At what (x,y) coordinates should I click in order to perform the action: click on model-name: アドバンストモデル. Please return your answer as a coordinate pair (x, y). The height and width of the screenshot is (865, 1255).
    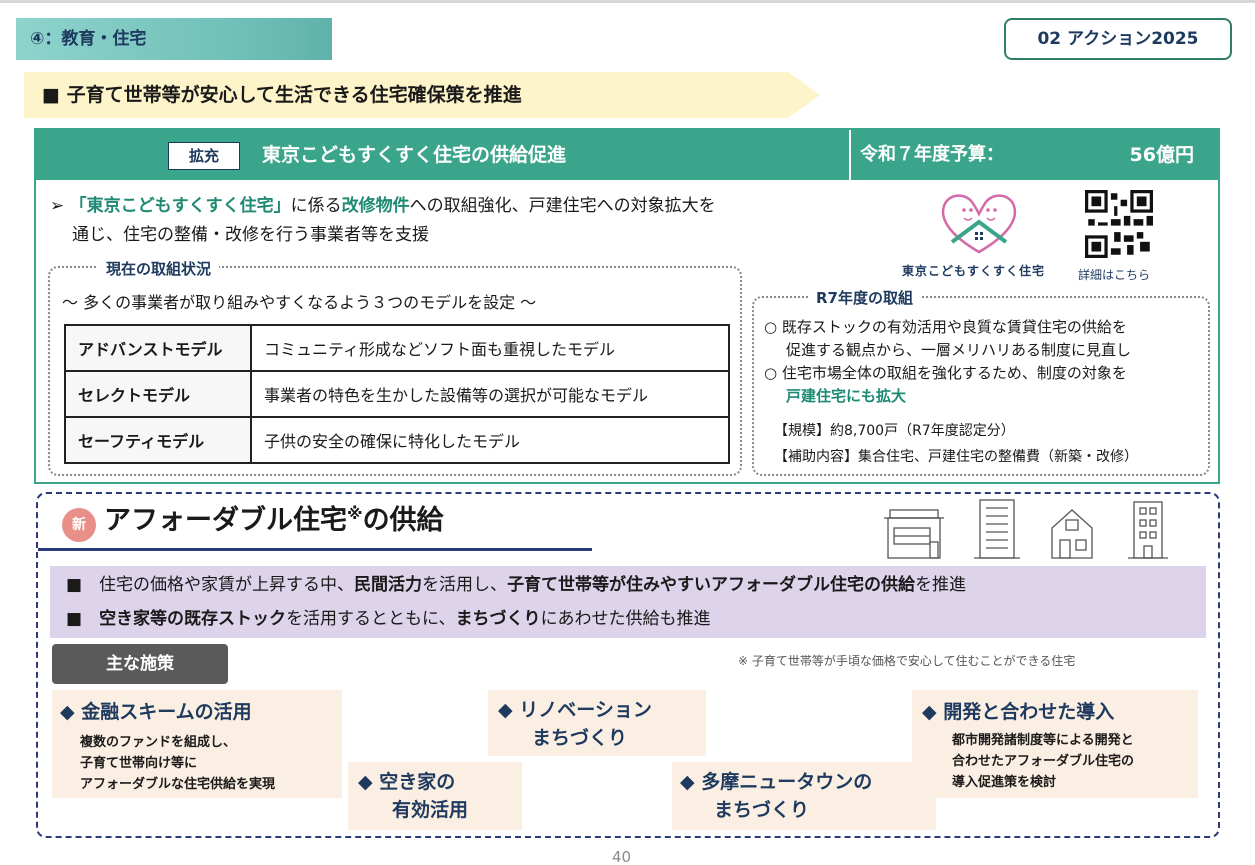
    Looking at the image, I should click on (158, 348).